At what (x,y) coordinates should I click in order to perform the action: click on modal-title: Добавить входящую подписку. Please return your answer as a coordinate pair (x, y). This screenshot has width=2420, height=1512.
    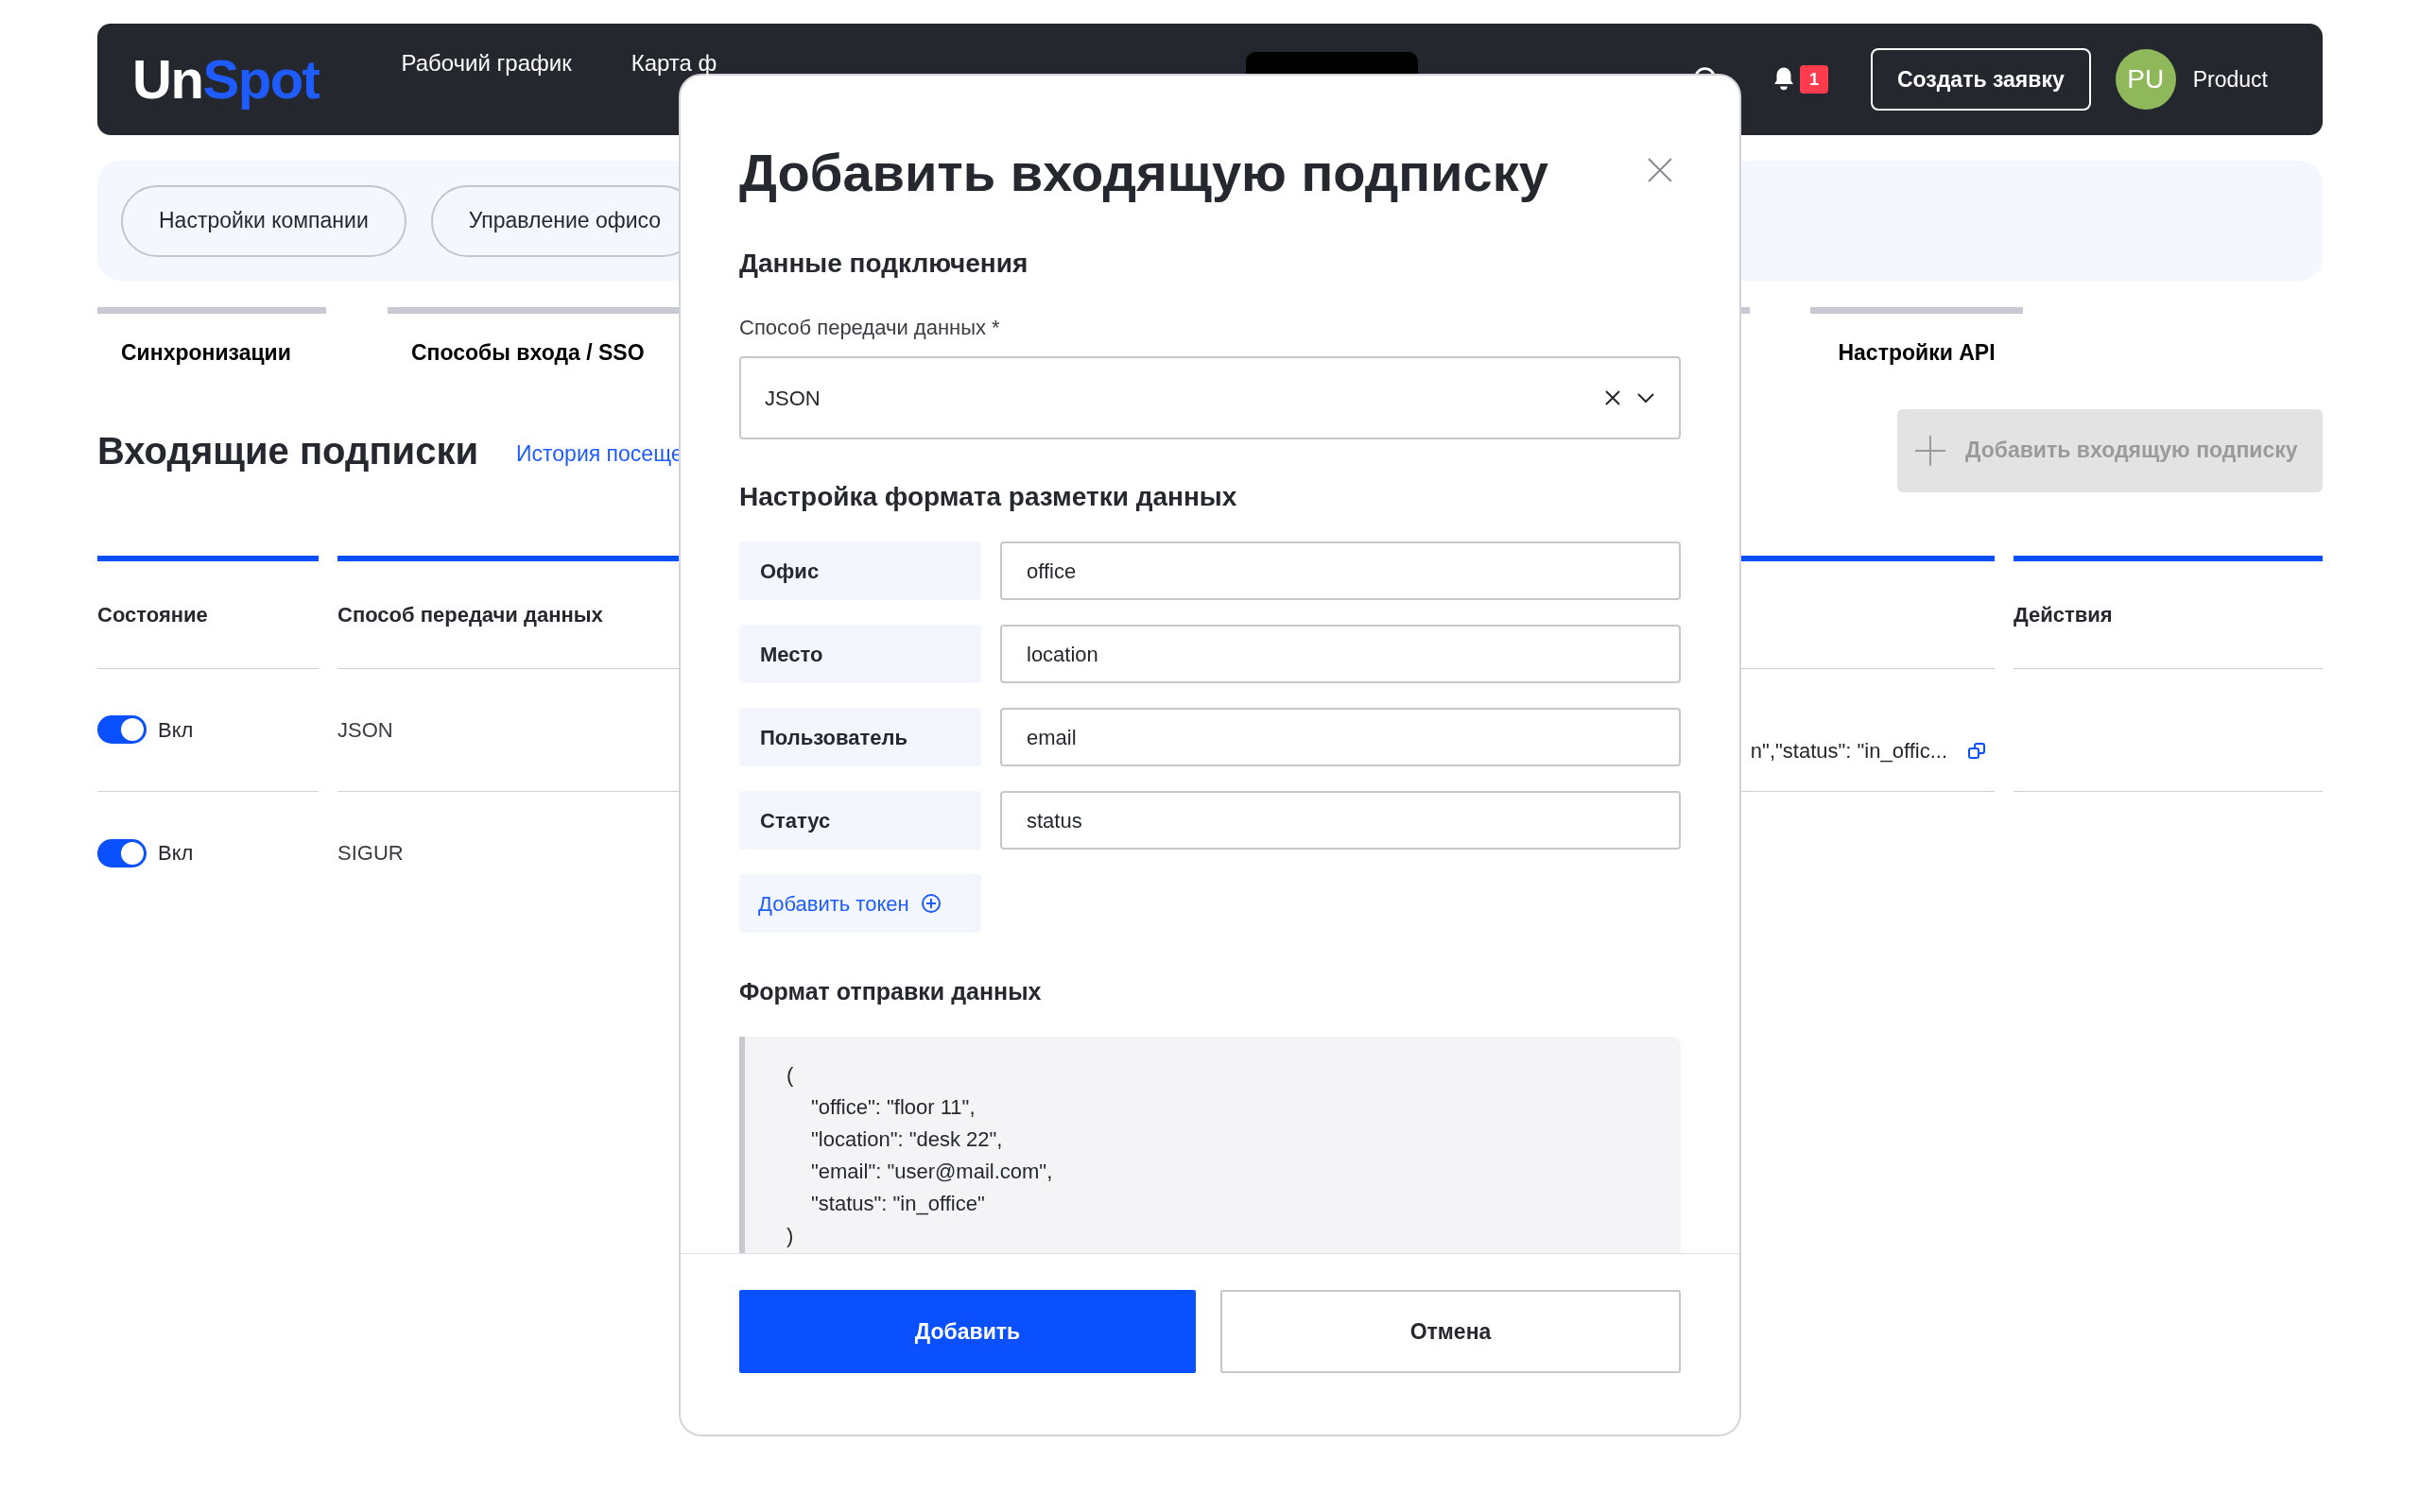
    Looking at the image, I should click on (1143, 173).